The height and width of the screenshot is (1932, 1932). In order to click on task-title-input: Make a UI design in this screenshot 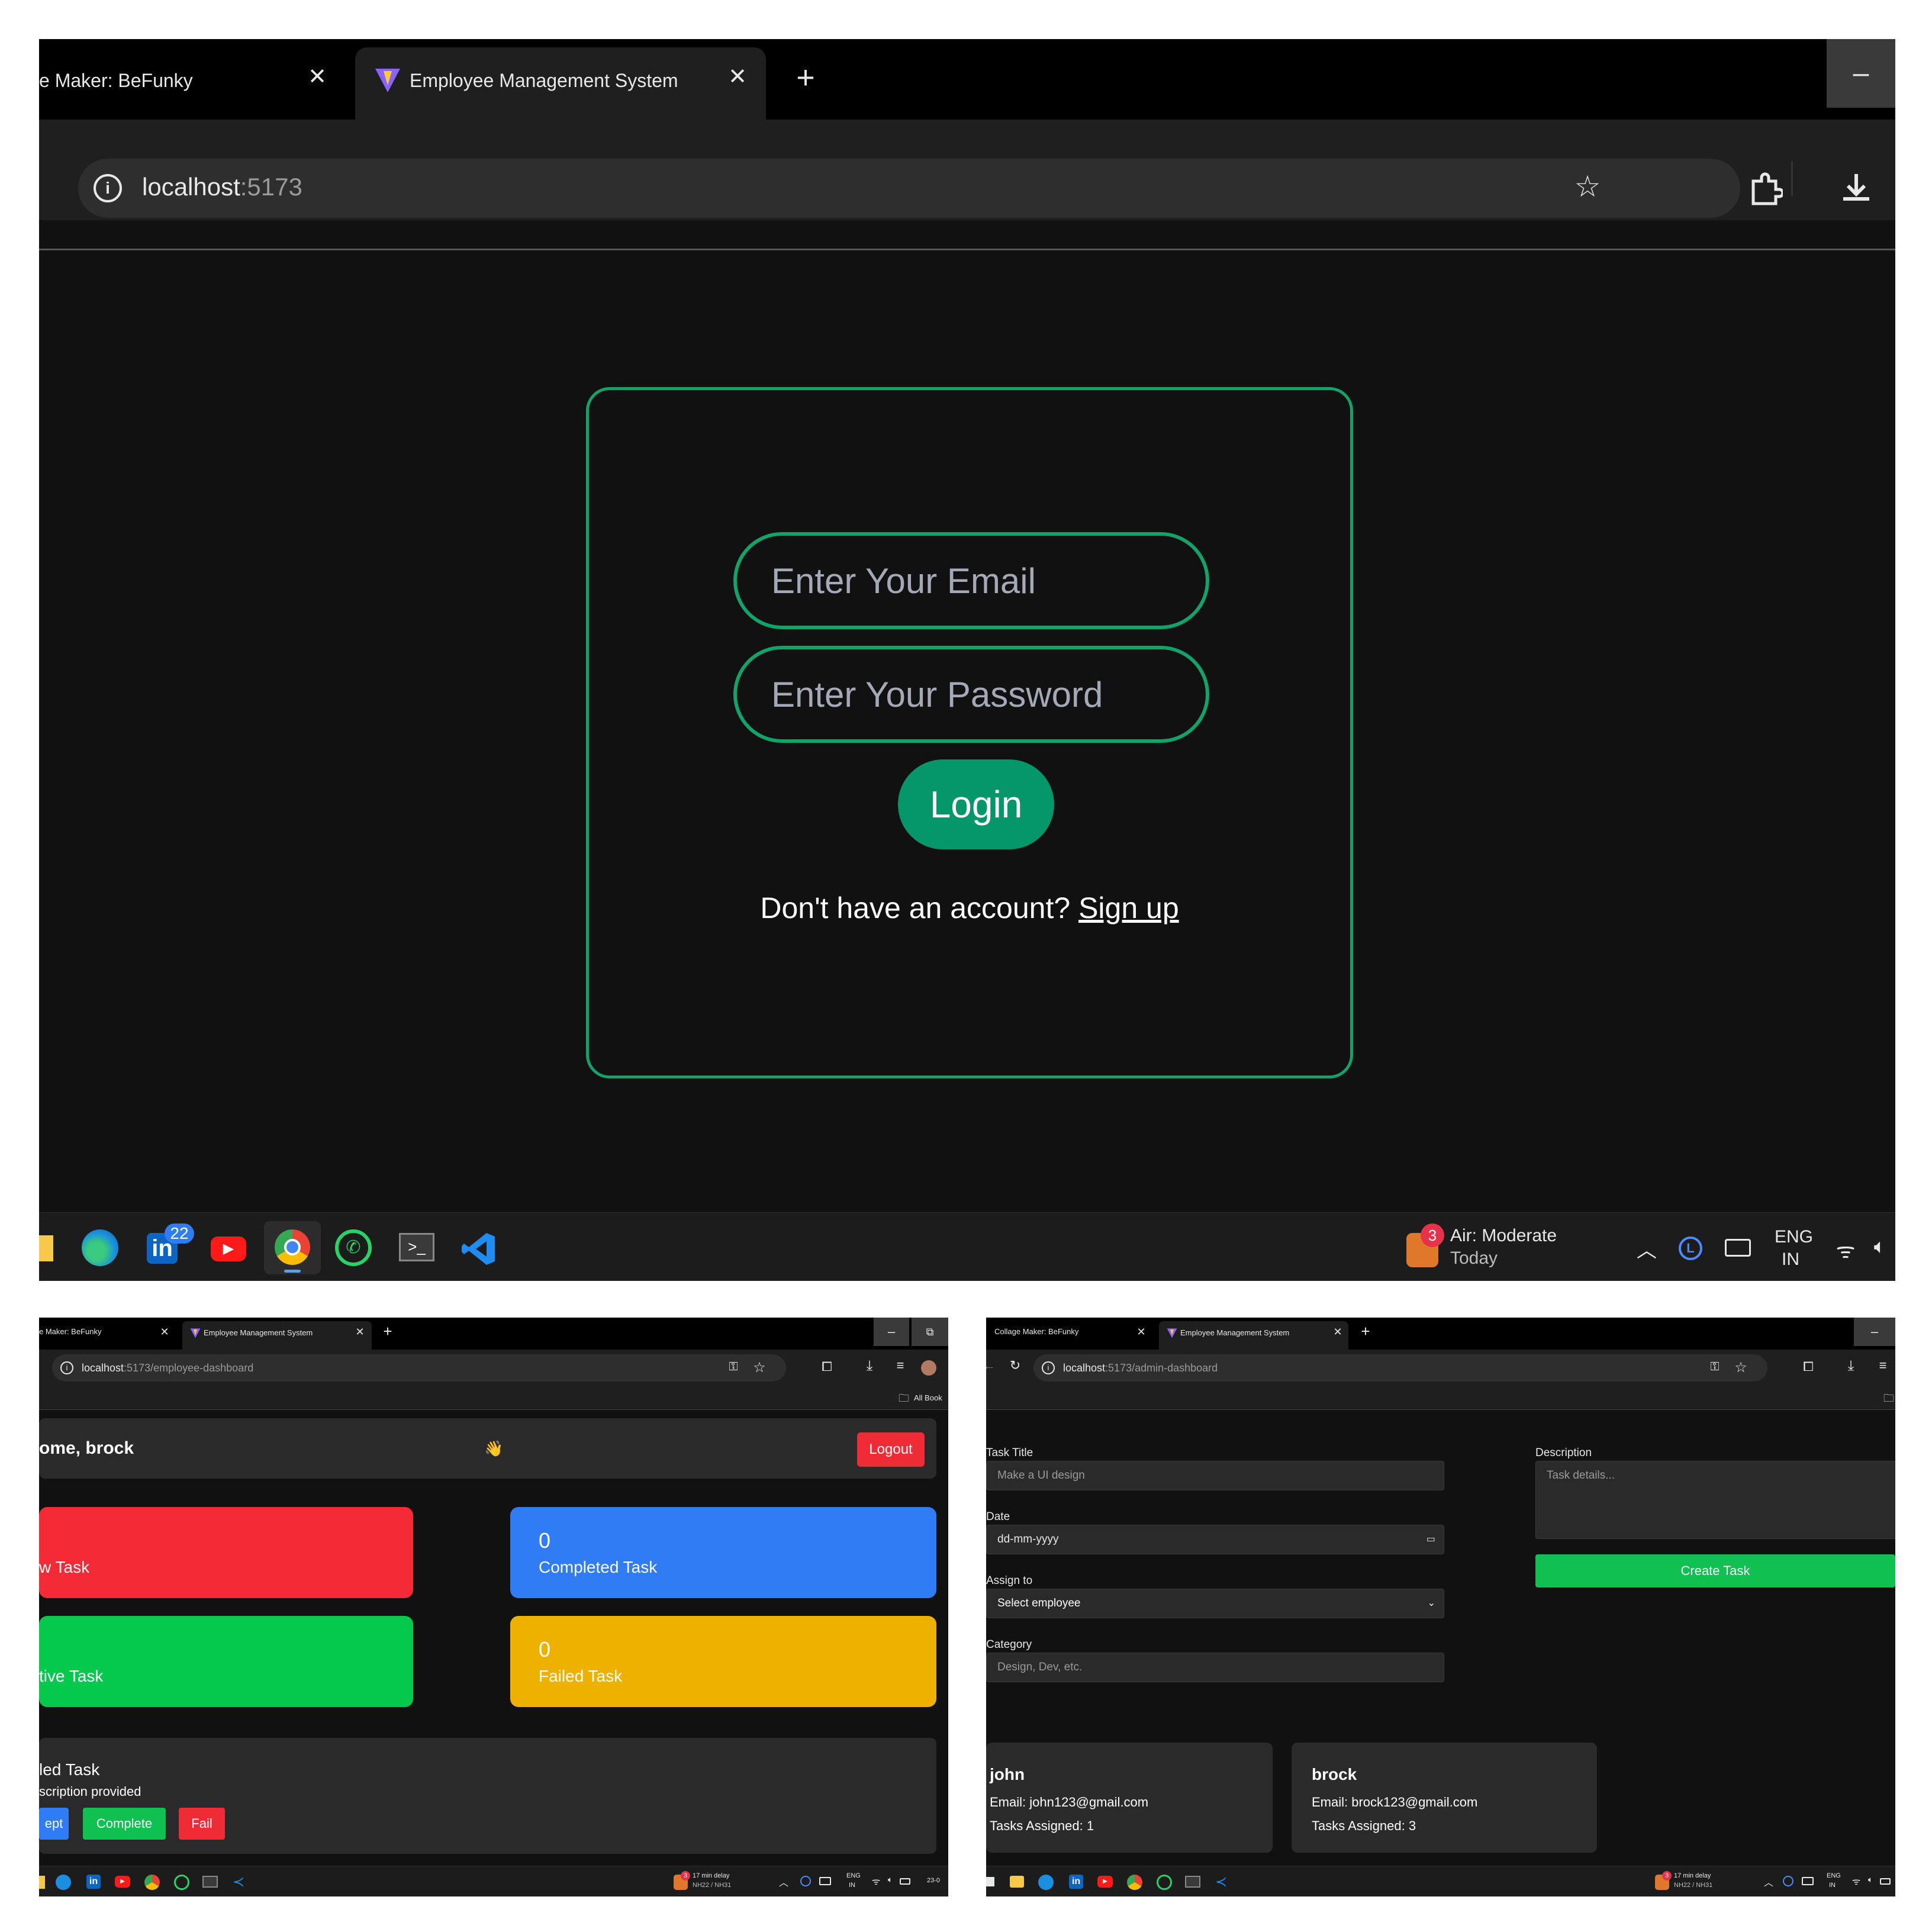, I will do `click(1215, 1475)`.